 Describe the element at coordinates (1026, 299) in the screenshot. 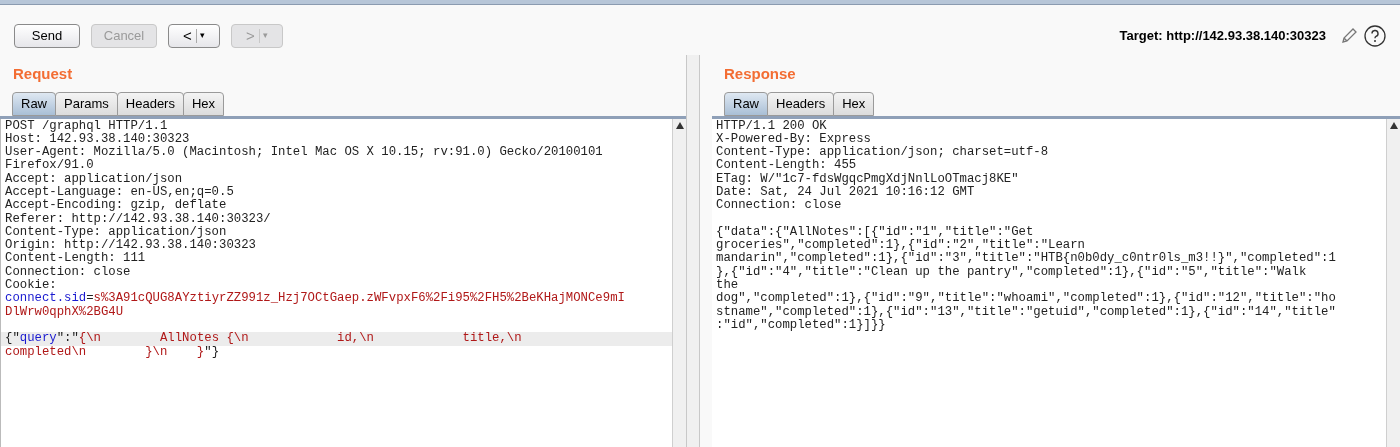

I see `response-line: dog","completed":1},{"id":"9","title":"whoami","completed":1},{"id":"12","title":"ho` at that location.